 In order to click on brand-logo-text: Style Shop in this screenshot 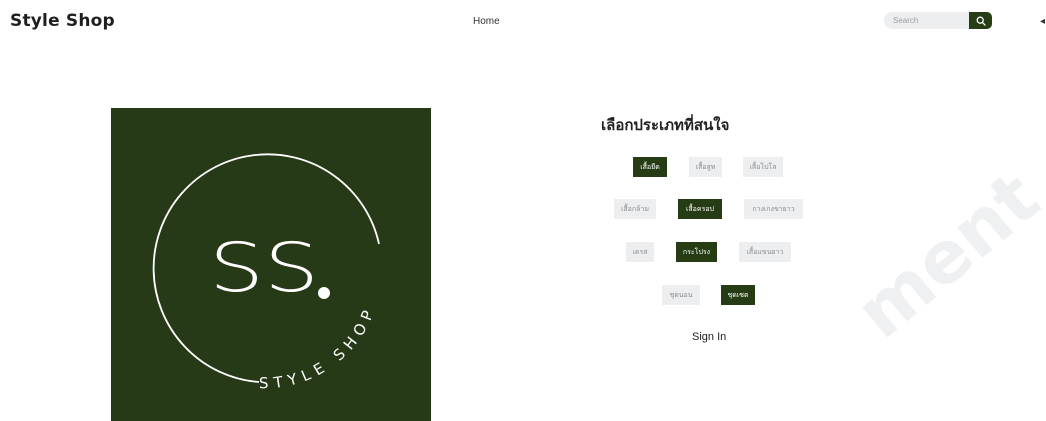, I will do `click(62, 21)`.